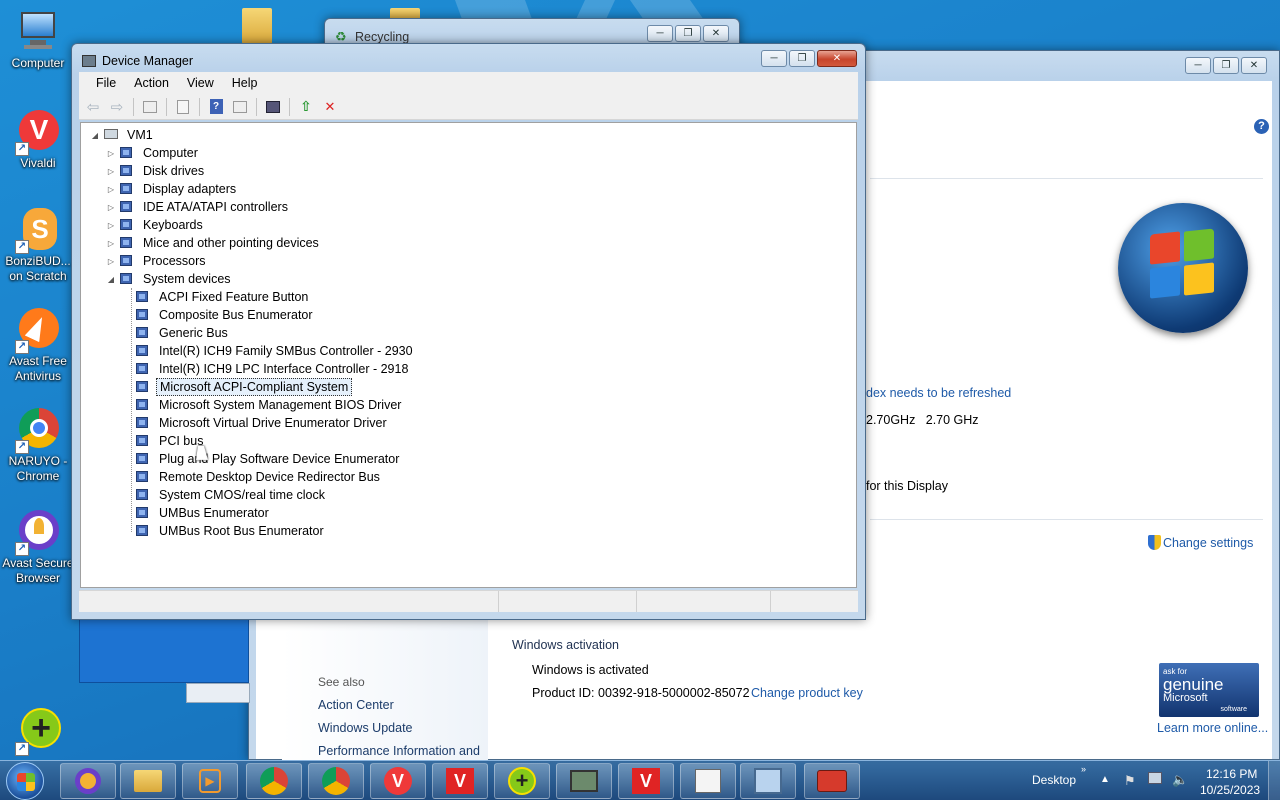  I want to click on taskbar-explorer, so click(148, 781).